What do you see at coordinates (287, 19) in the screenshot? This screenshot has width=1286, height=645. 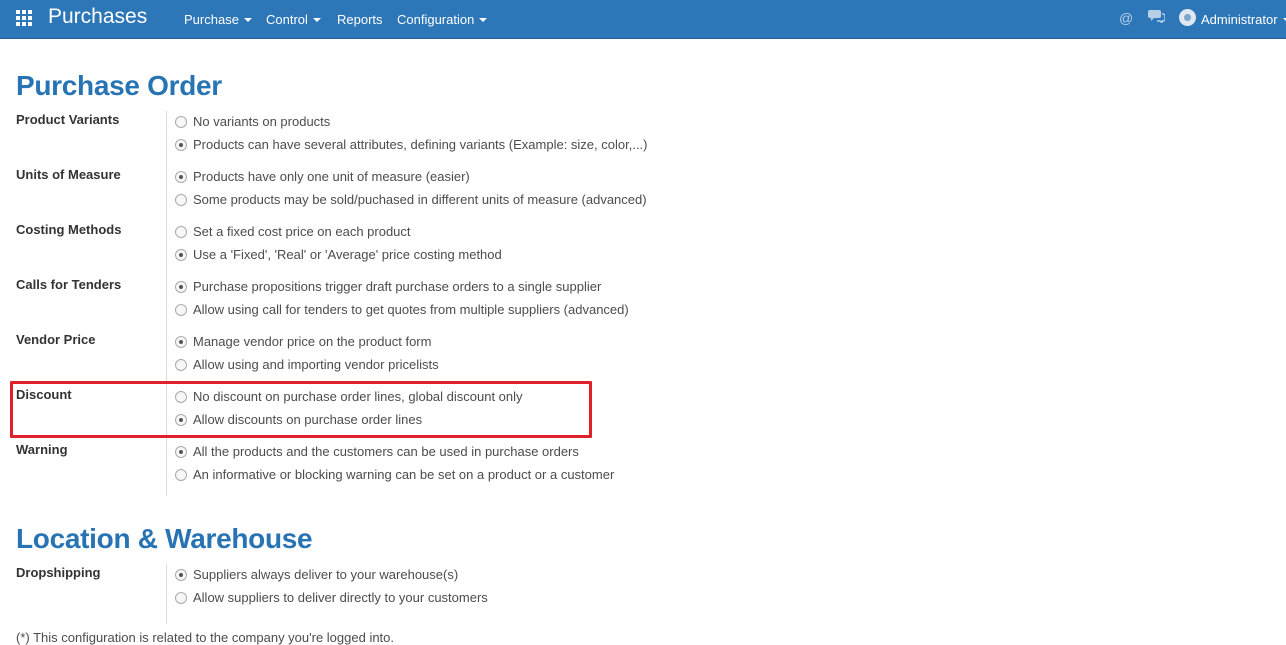 I see `menu-control-label: Control` at bounding box center [287, 19].